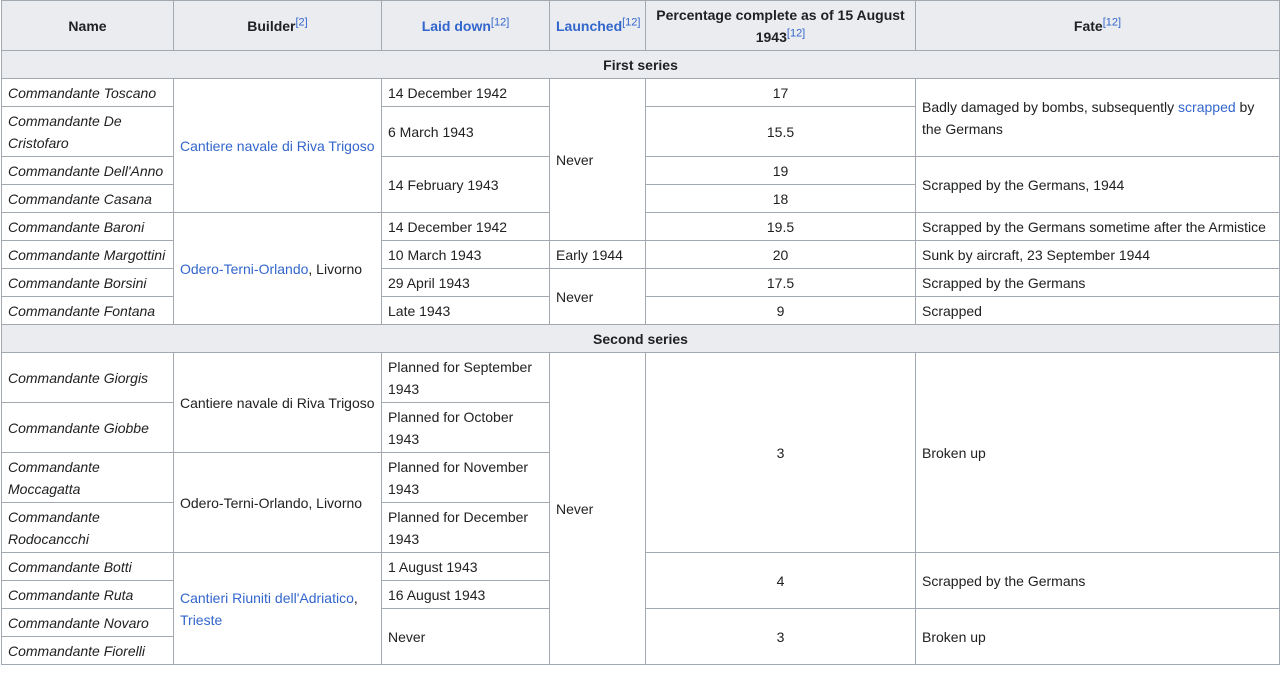  What do you see at coordinates (500, 22) in the screenshot?
I see `laid-down-ref: [12]` at bounding box center [500, 22].